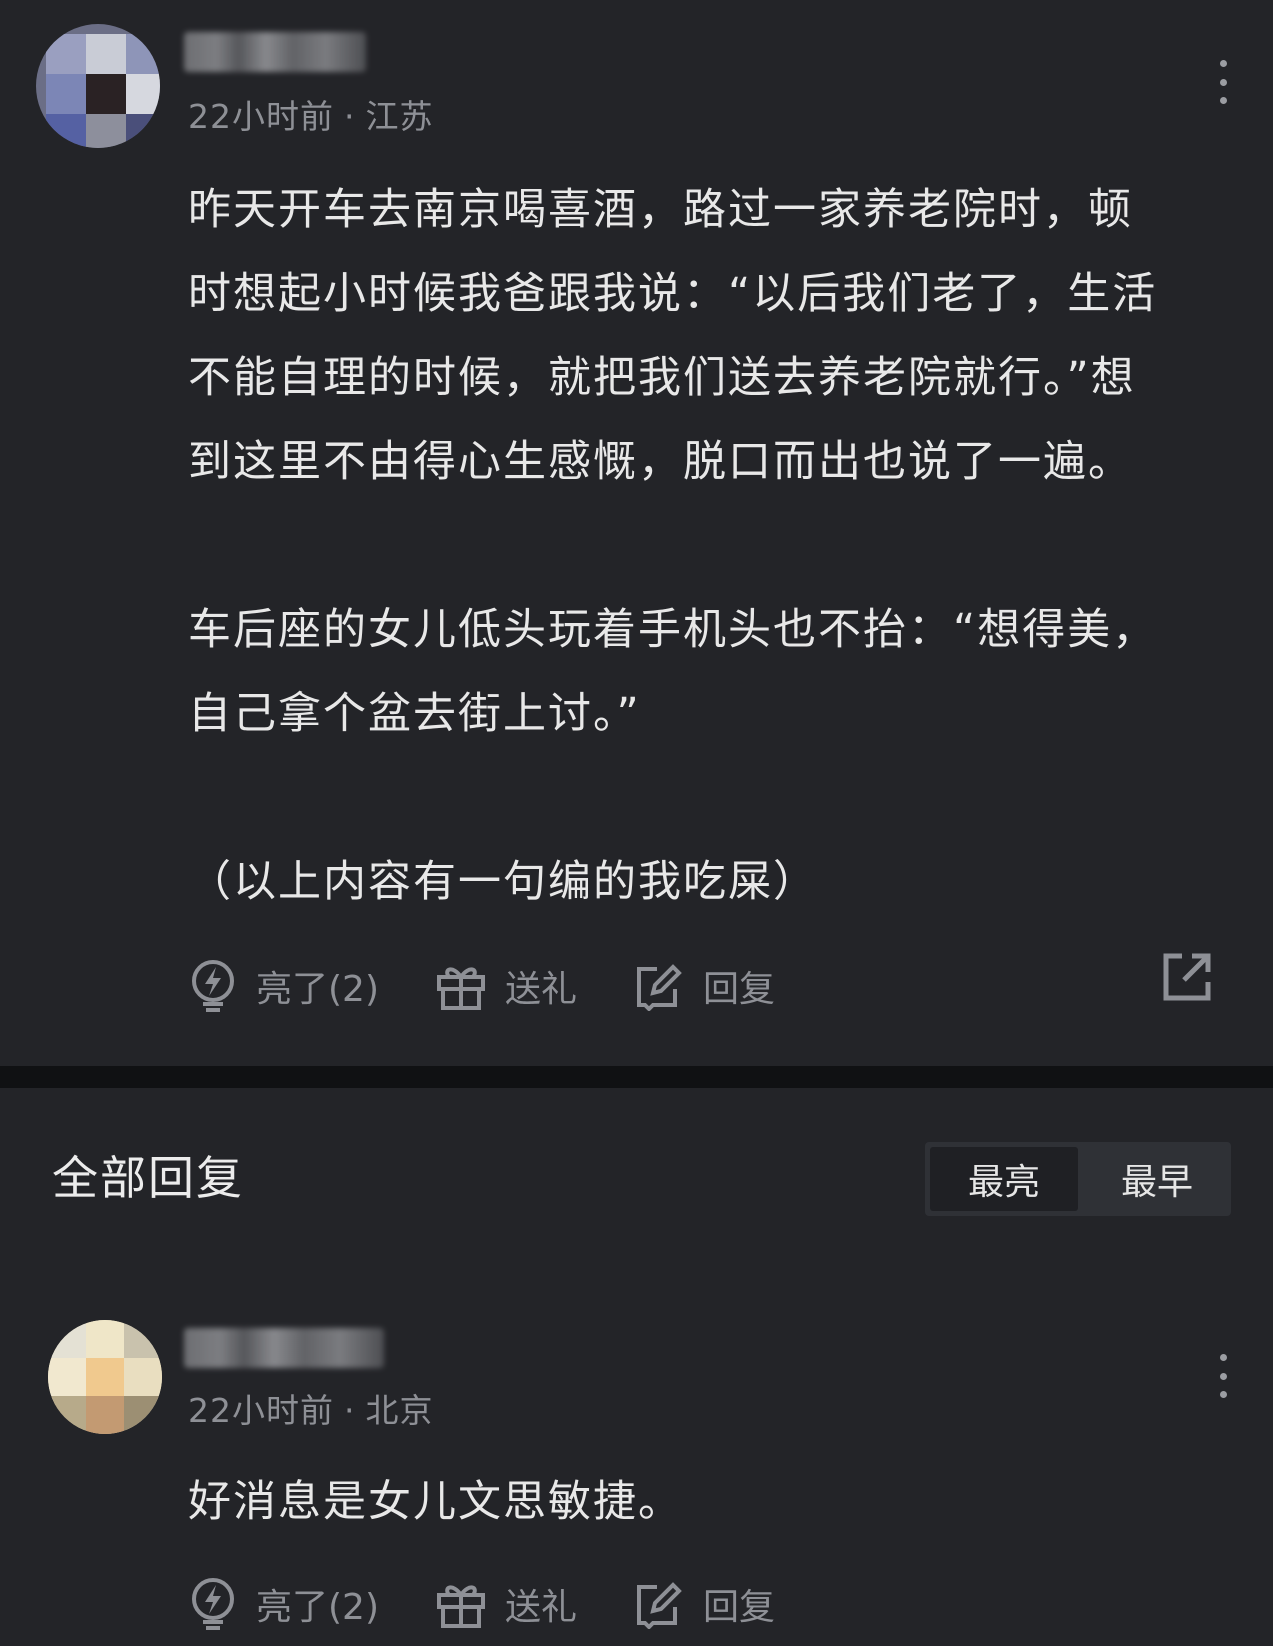 The image size is (1273, 1646). Describe the element at coordinates (1157, 1179) in the screenshot. I see `sort-by-earliest: 最早` at that location.